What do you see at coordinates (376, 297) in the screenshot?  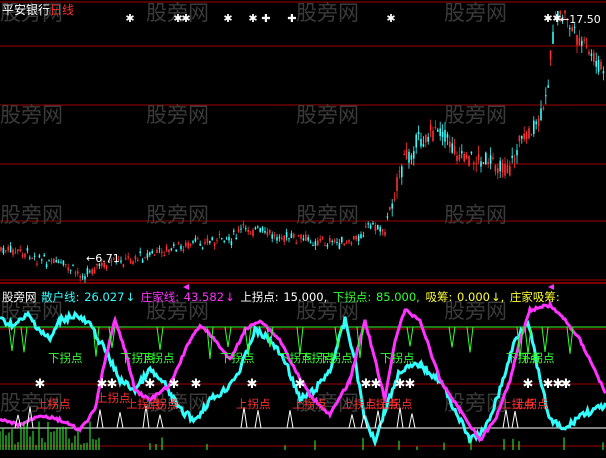 I see `legend-down-turn: 下拐点: 85.000,` at bounding box center [376, 297].